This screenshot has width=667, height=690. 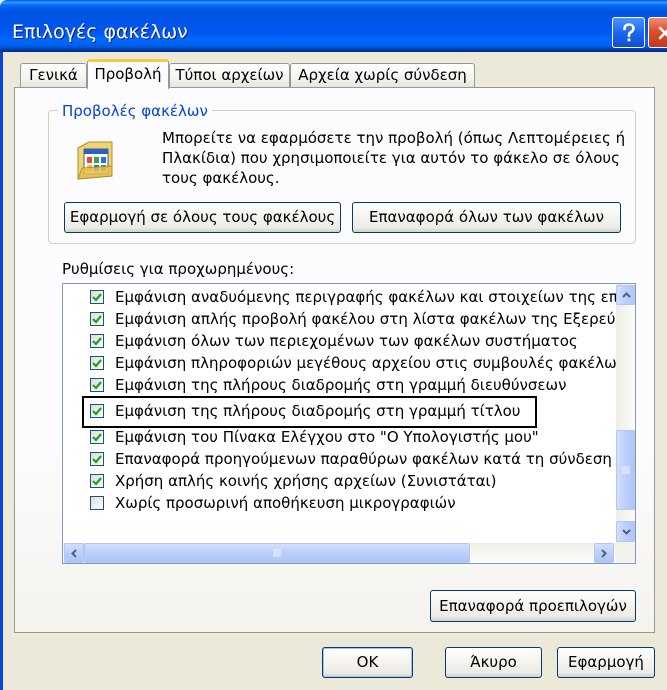 What do you see at coordinates (285, 503) in the screenshot?
I see `list-item-label: Χωρίς προσωρινή αποθήκευση μικρογραφιών` at bounding box center [285, 503].